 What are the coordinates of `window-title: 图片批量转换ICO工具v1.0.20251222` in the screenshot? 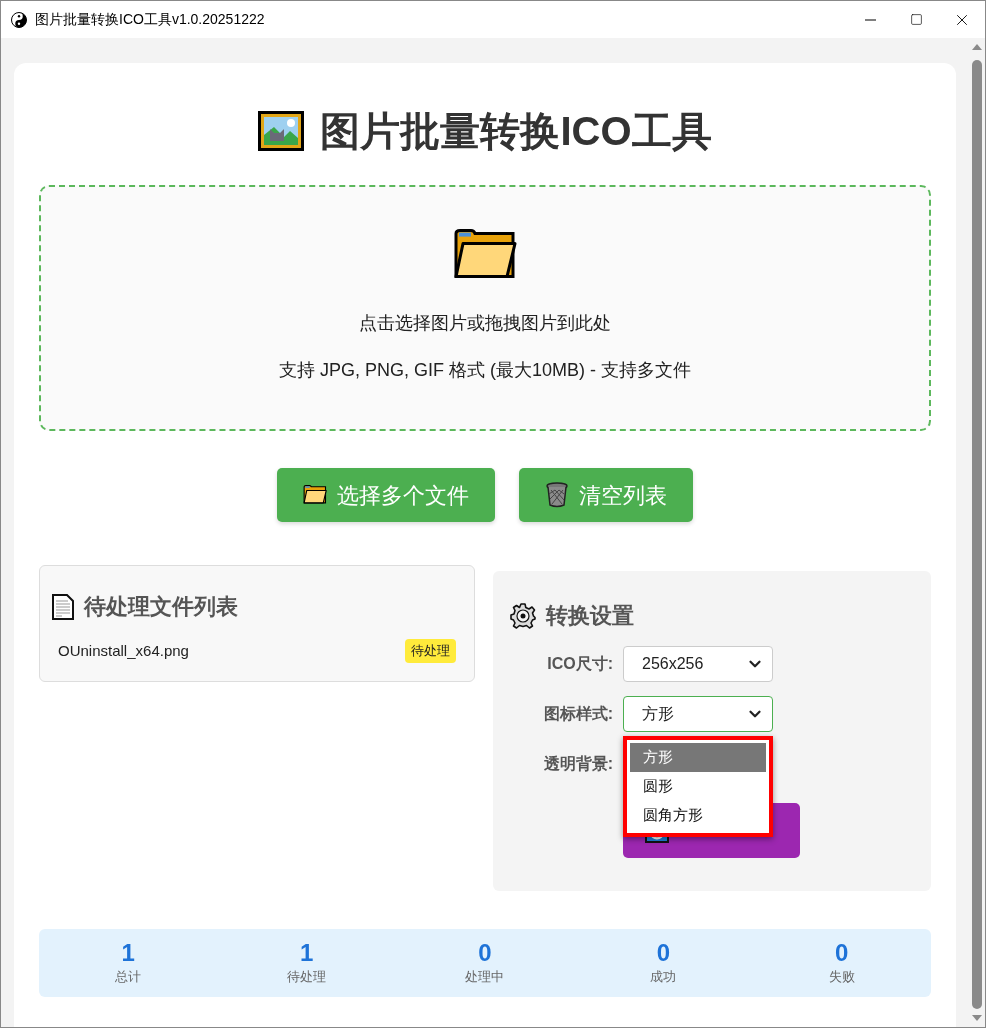 It's located at (150, 19).